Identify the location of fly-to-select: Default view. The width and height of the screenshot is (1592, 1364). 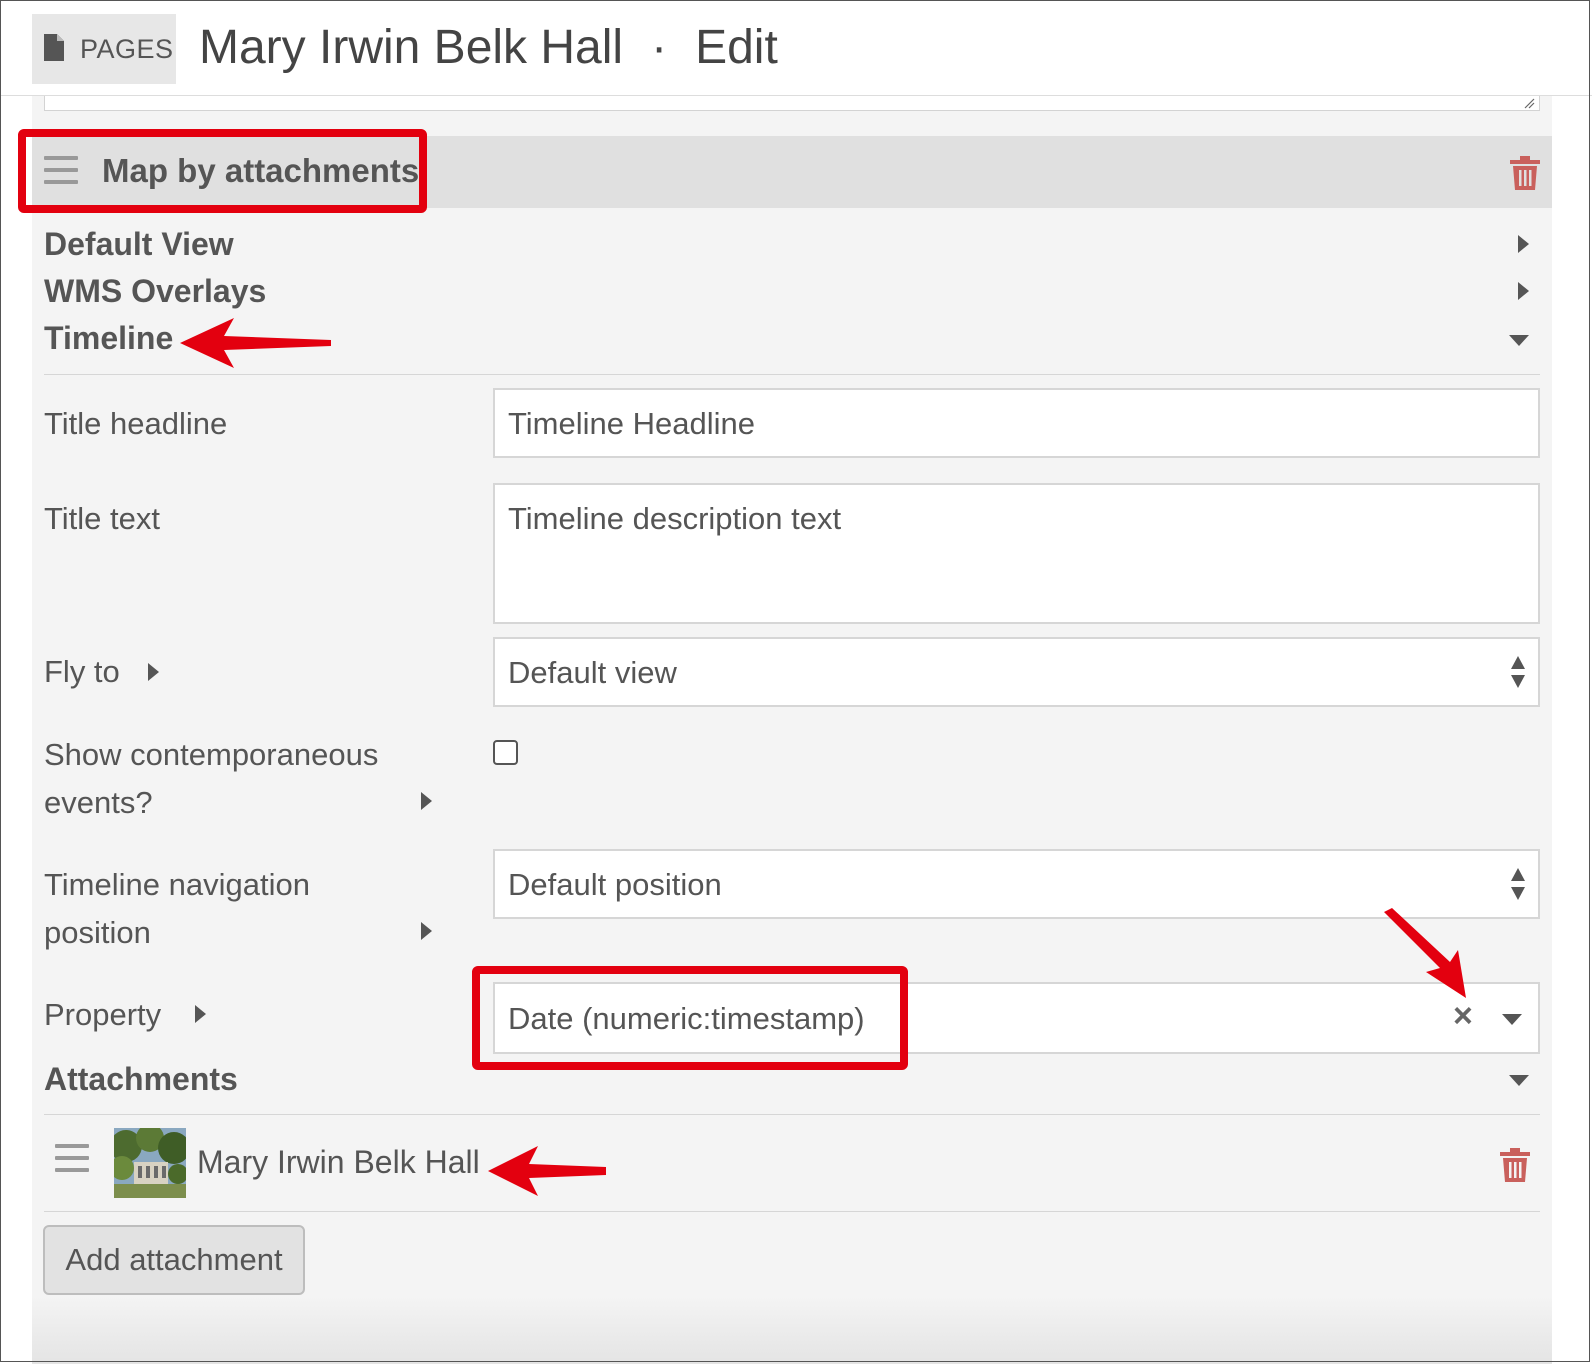
(1016, 672).